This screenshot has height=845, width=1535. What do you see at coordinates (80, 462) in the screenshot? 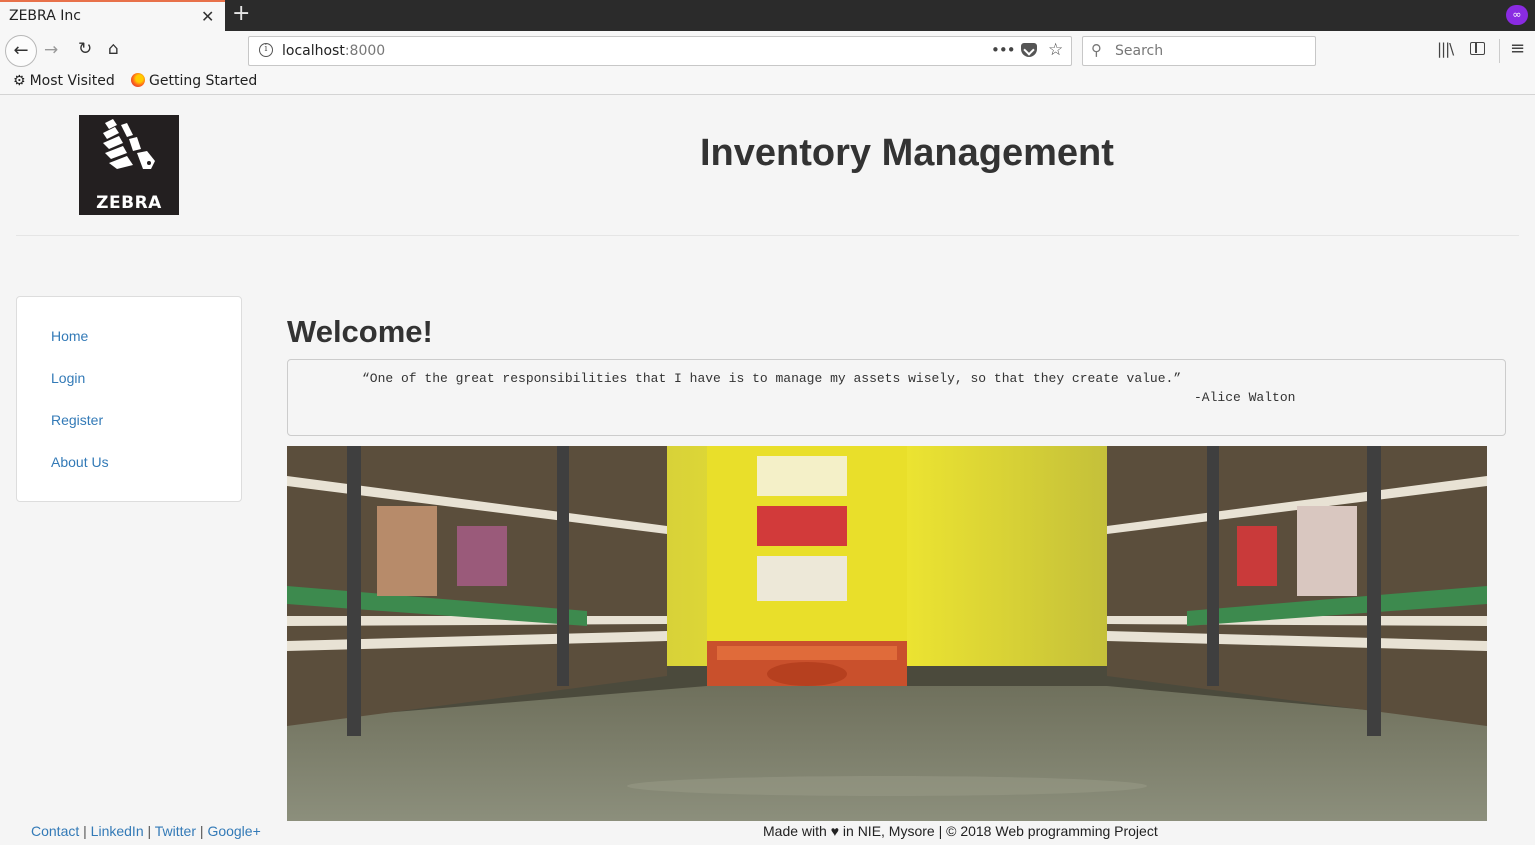
I see `sidebar-item-about-us: About Us` at bounding box center [80, 462].